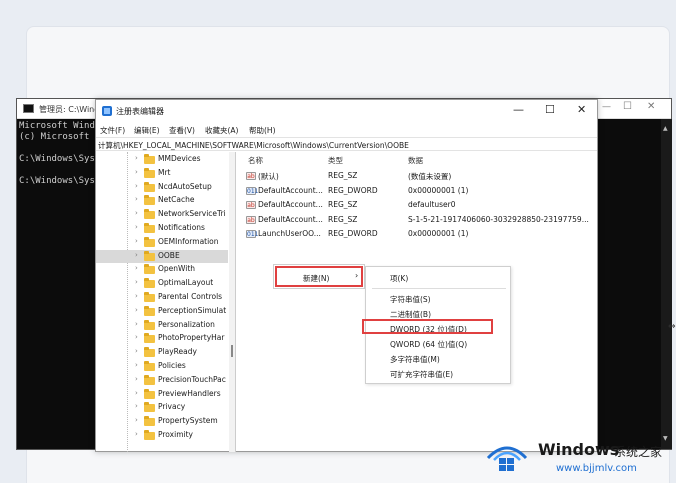  I want to click on submenu-item-key: 项(K), so click(399, 278).